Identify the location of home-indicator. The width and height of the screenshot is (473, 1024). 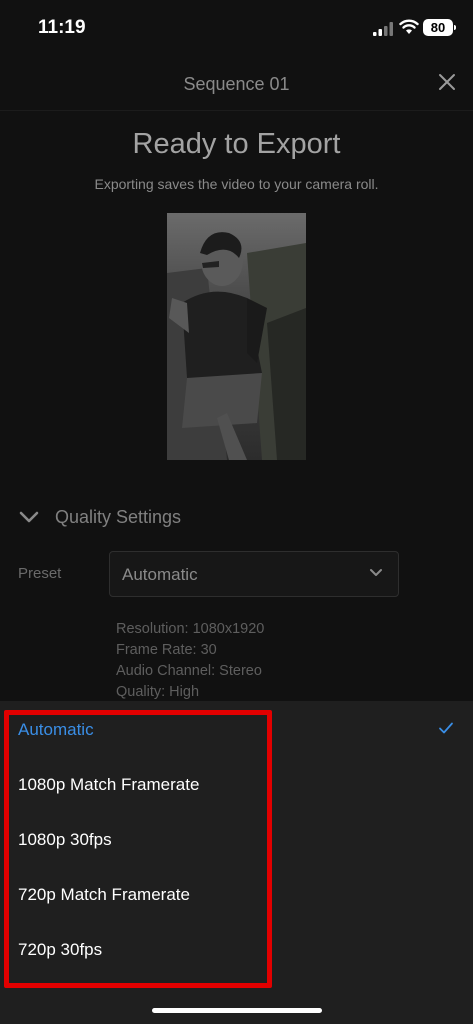
(237, 1010).